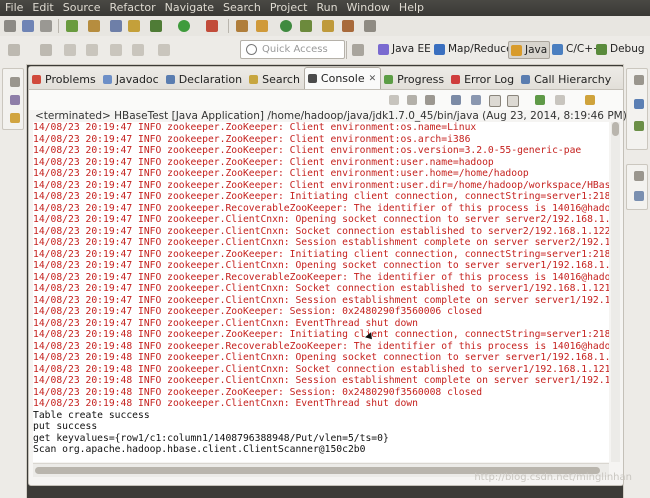  What do you see at coordinates (46, 26) in the screenshot?
I see `print-icon` at bounding box center [46, 26].